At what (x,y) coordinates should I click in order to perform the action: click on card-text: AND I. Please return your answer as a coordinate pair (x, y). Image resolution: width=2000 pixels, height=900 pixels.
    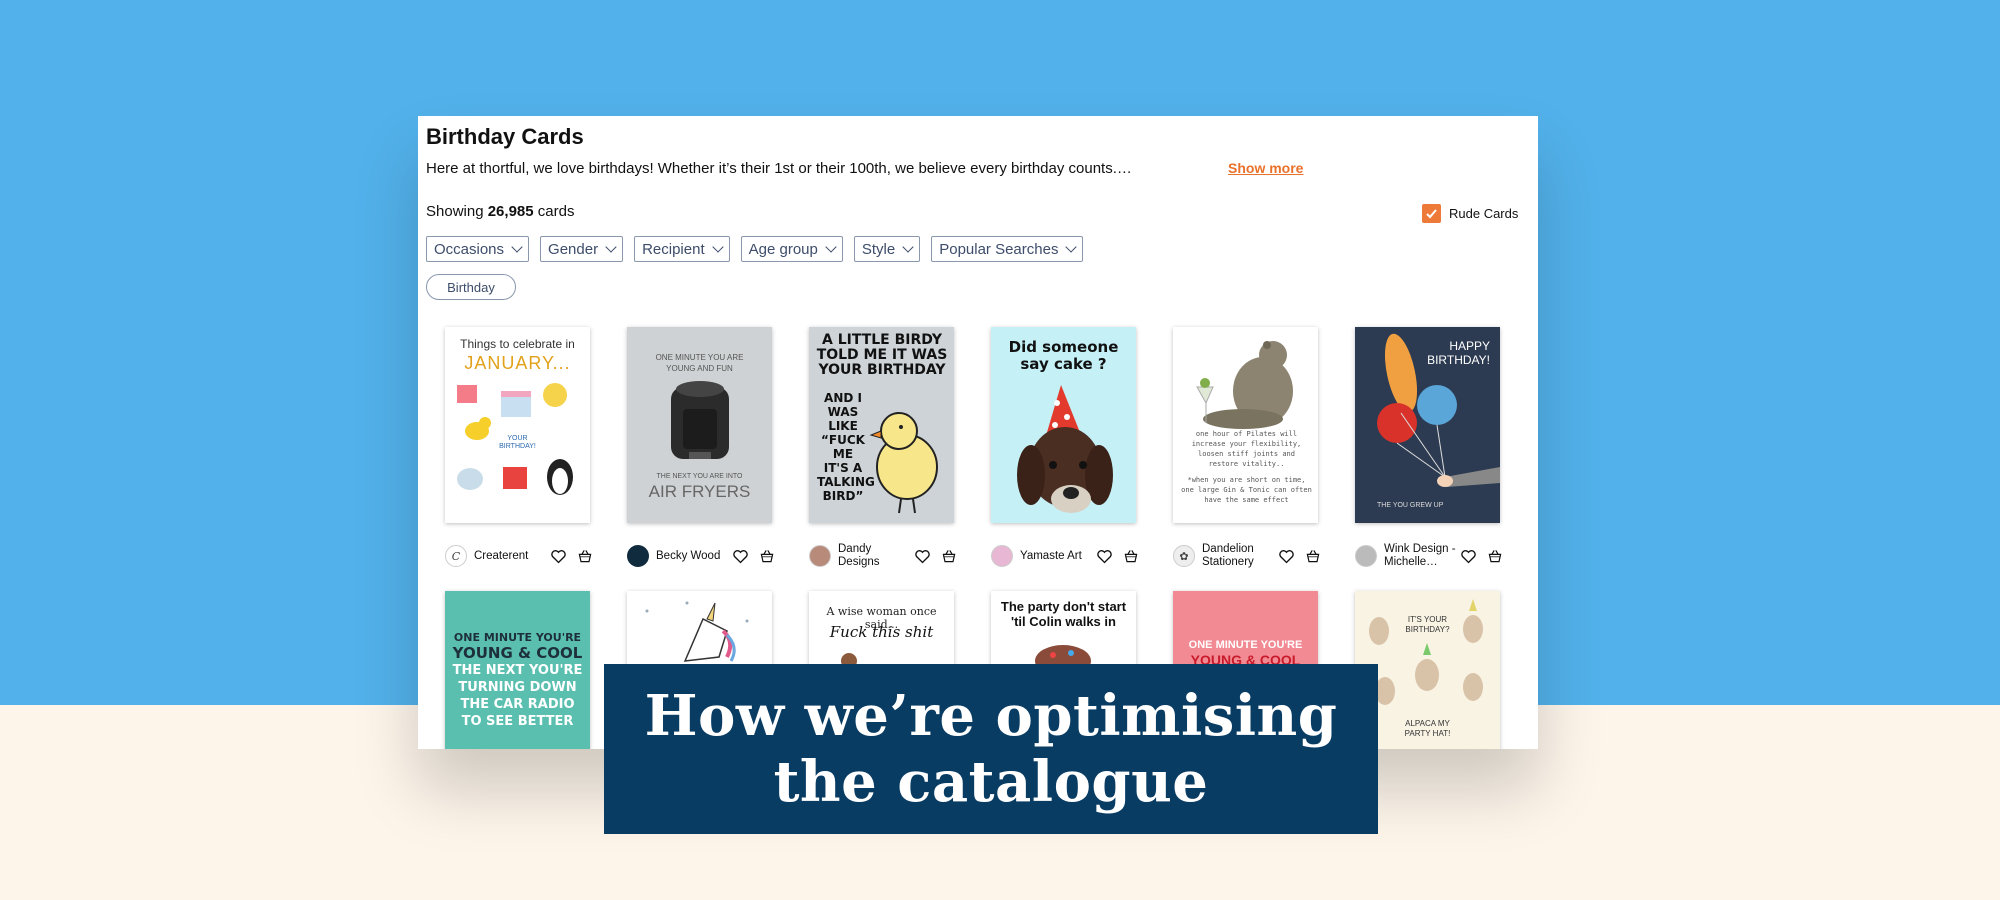
    Looking at the image, I should click on (843, 398).